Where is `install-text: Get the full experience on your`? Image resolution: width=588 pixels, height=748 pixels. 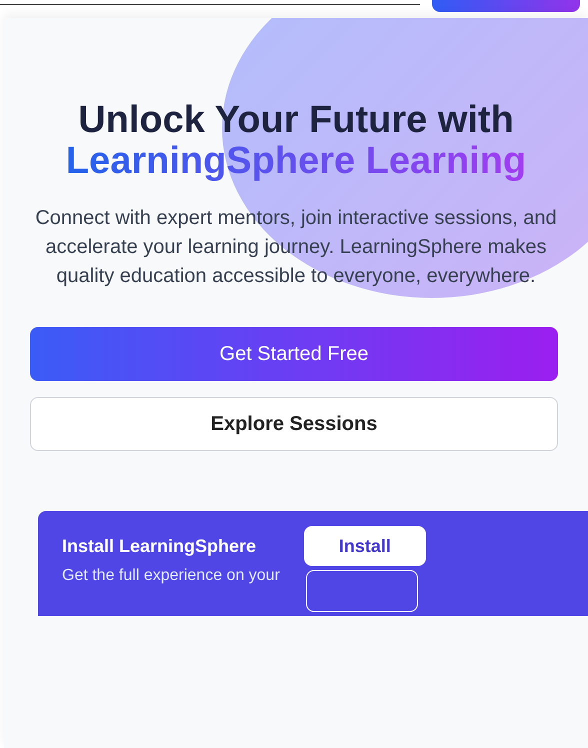 install-text: Get the full experience on your is located at coordinates (171, 576).